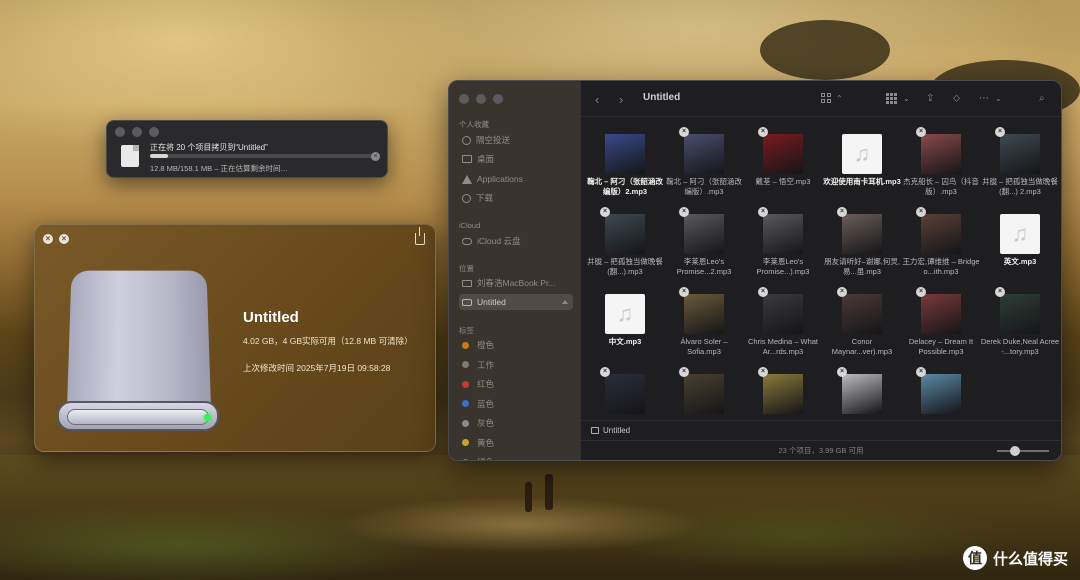 This screenshot has height=580, width=1080. What do you see at coordinates (625, 314) in the screenshot?
I see `audio-file-icon: ♫` at bounding box center [625, 314].